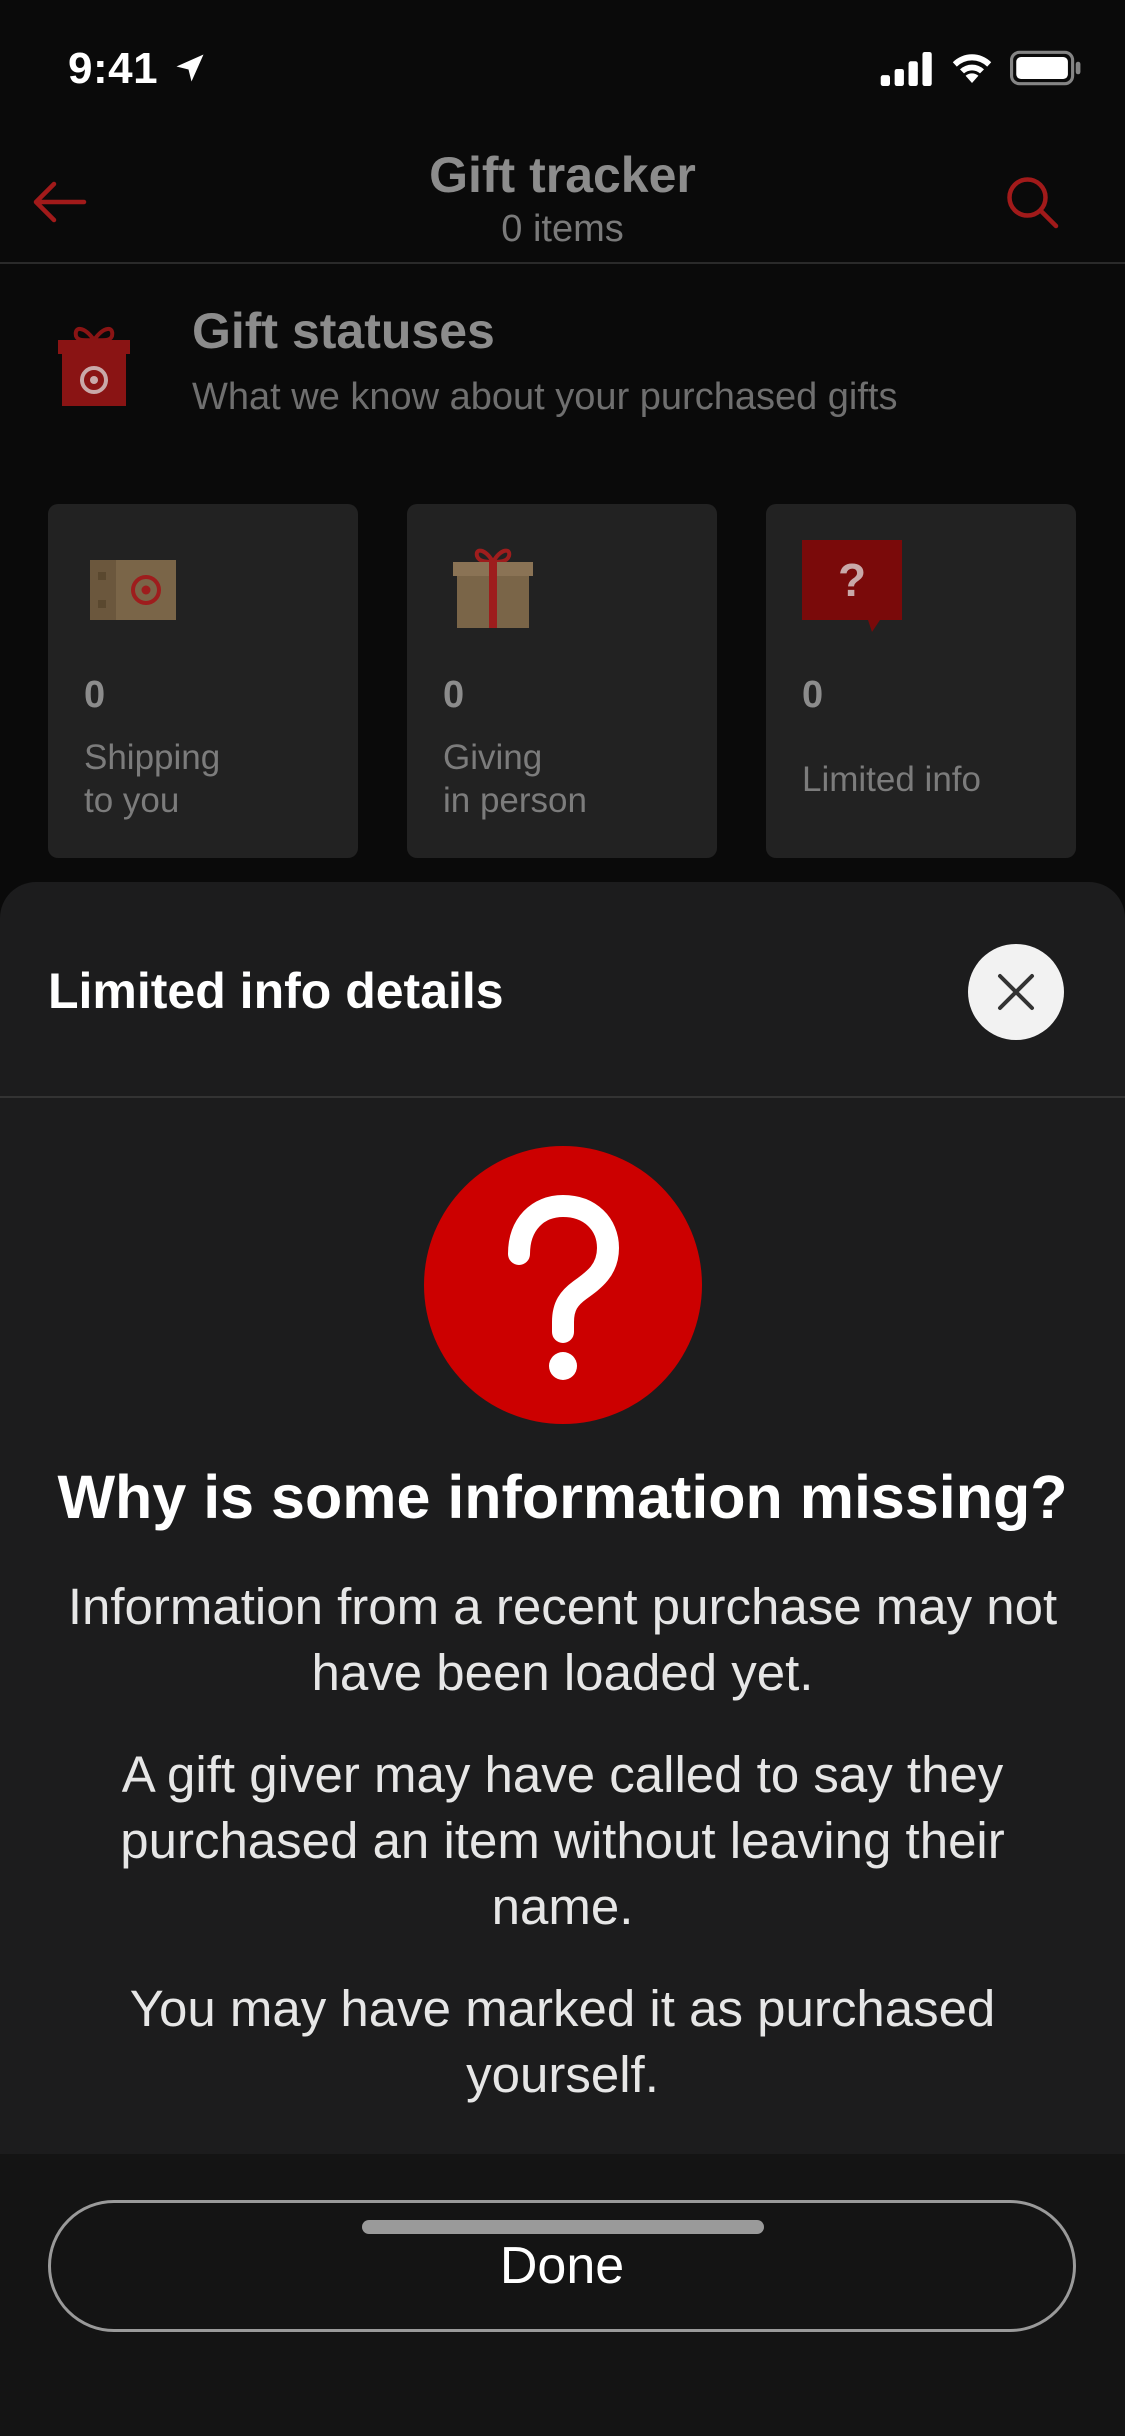  I want to click on limited-info-count: 0, so click(813, 695).